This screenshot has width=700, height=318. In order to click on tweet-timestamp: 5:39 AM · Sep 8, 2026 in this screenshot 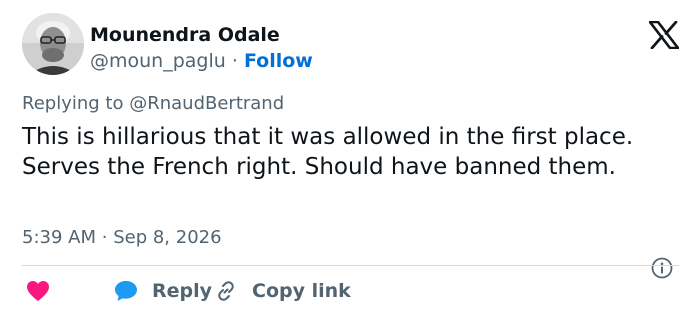, I will do `click(122, 237)`.